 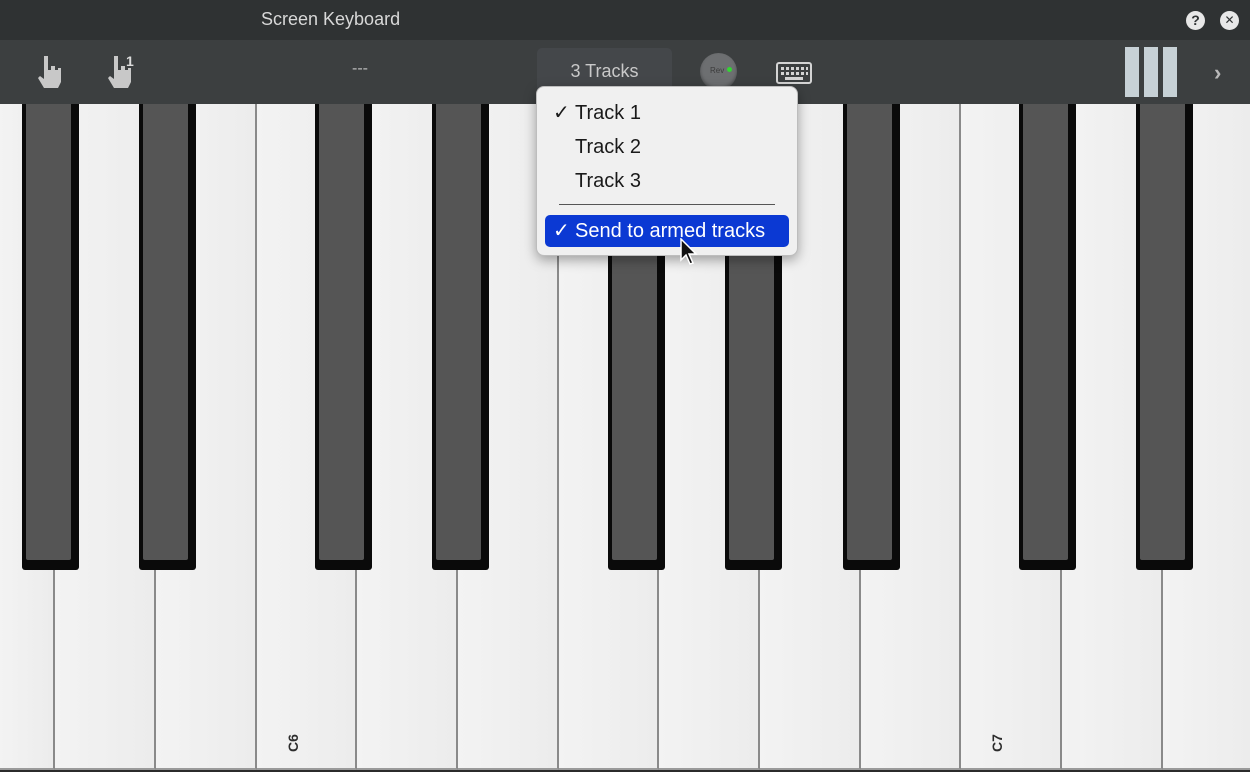 What do you see at coordinates (608, 147) in the screenshot?
I see `menu-item-label: Track 2` at bounding box center [608, 147].